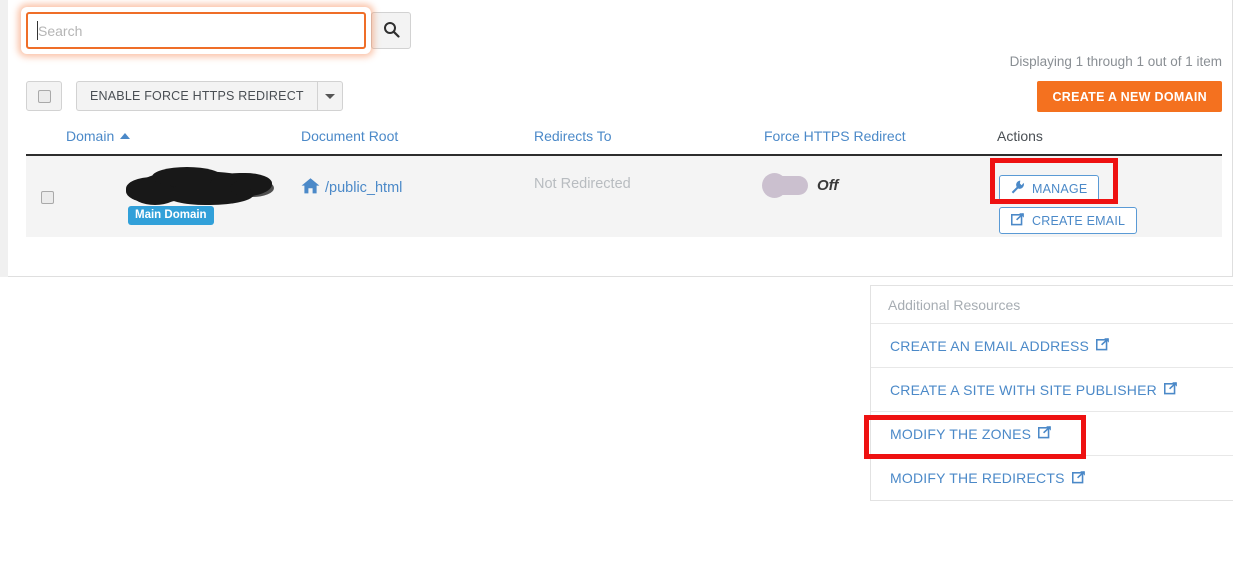 The width and height of the screenshot is (1233, 576). I want to click on search-field-wrapper, so click(196, 30).